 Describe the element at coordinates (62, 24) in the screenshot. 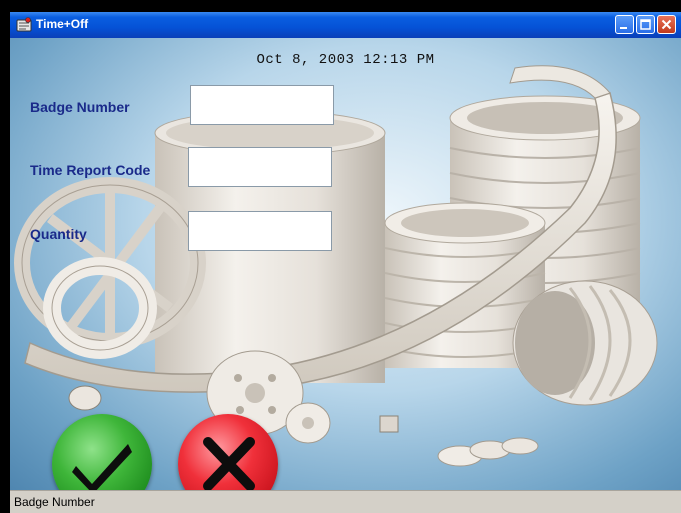

I see `window-title: Time+Off` at that location.